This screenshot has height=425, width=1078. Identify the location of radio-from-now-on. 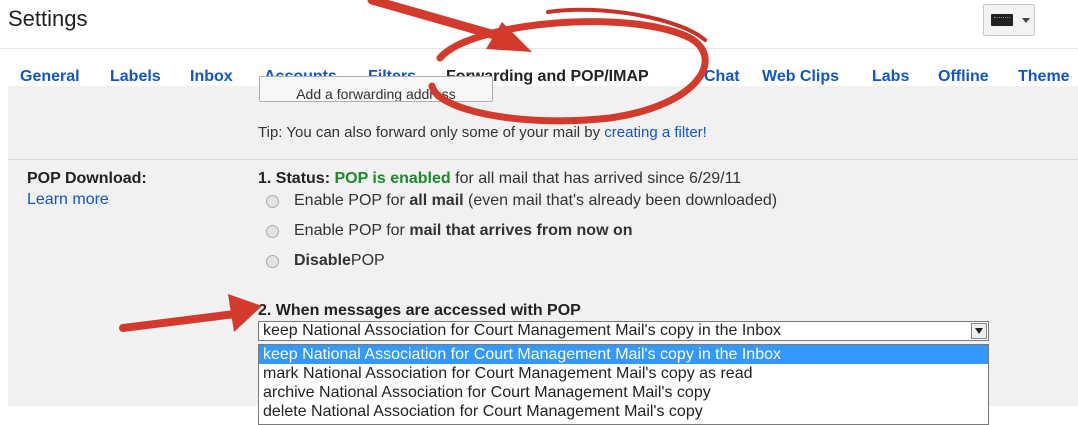
(272, 231).